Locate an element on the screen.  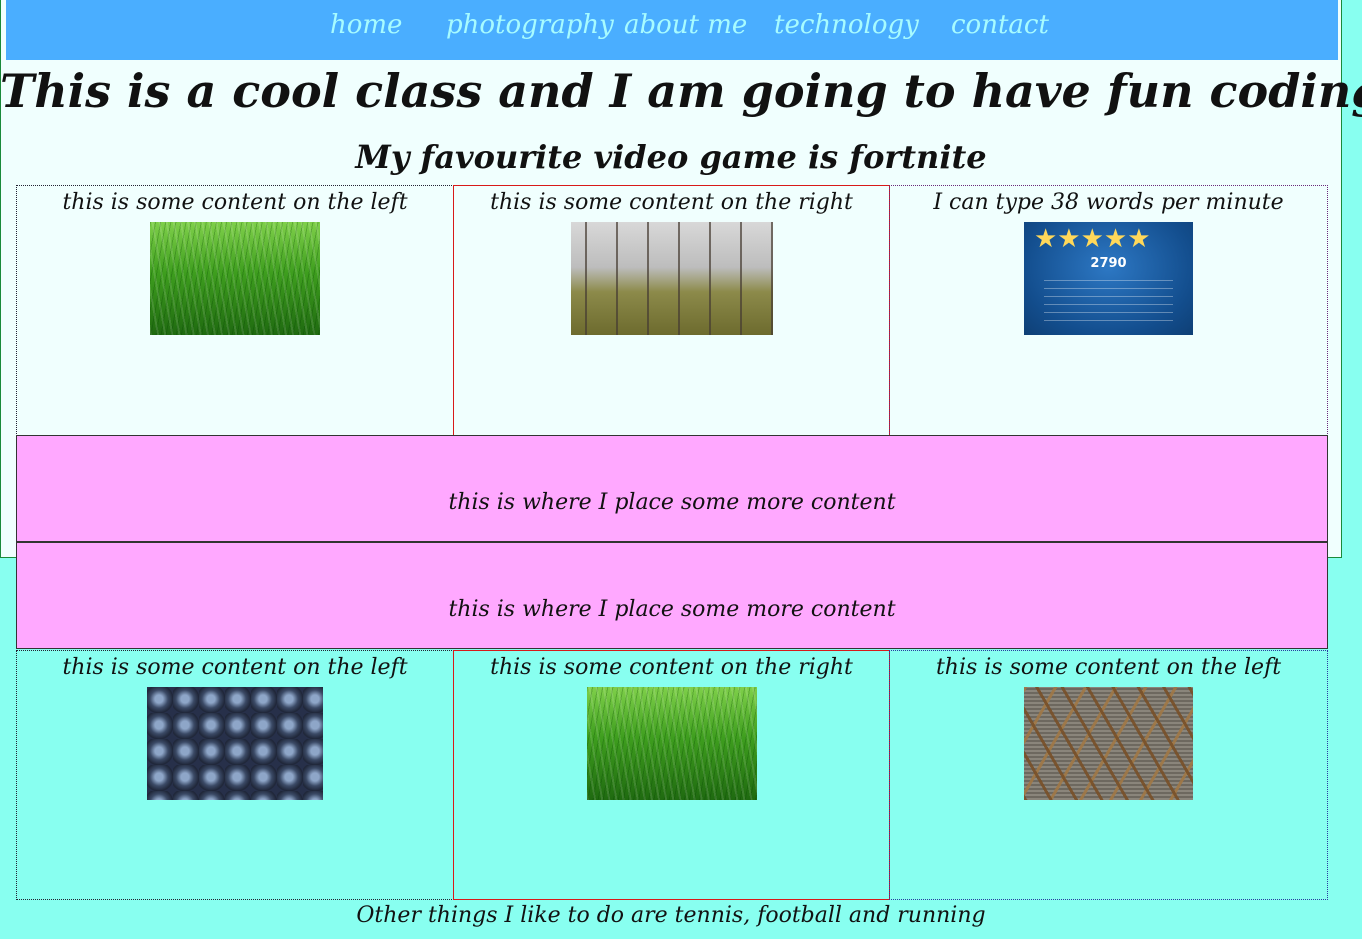
content-band-2: this is where I place some more content is located at coordinates (672, 595).